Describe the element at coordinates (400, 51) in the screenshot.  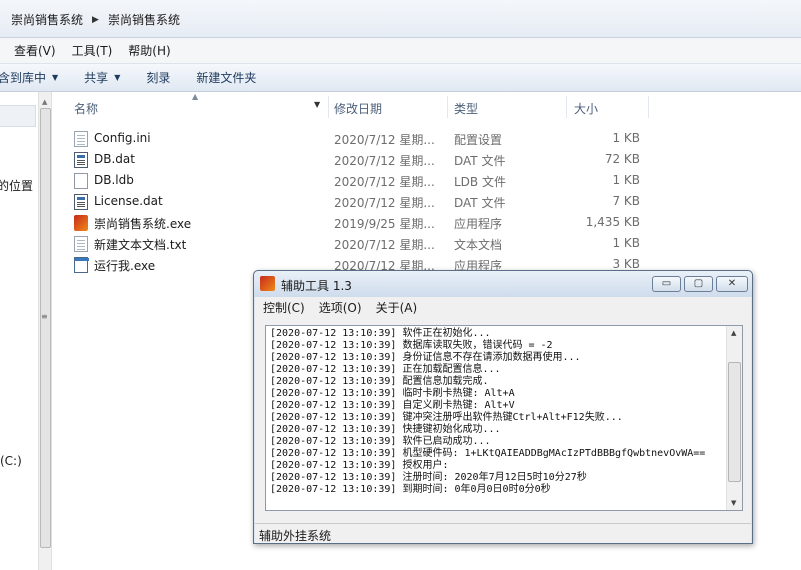
I see `menu-bar: 查看(V) 工具(T) 帮助(H)` at that location.